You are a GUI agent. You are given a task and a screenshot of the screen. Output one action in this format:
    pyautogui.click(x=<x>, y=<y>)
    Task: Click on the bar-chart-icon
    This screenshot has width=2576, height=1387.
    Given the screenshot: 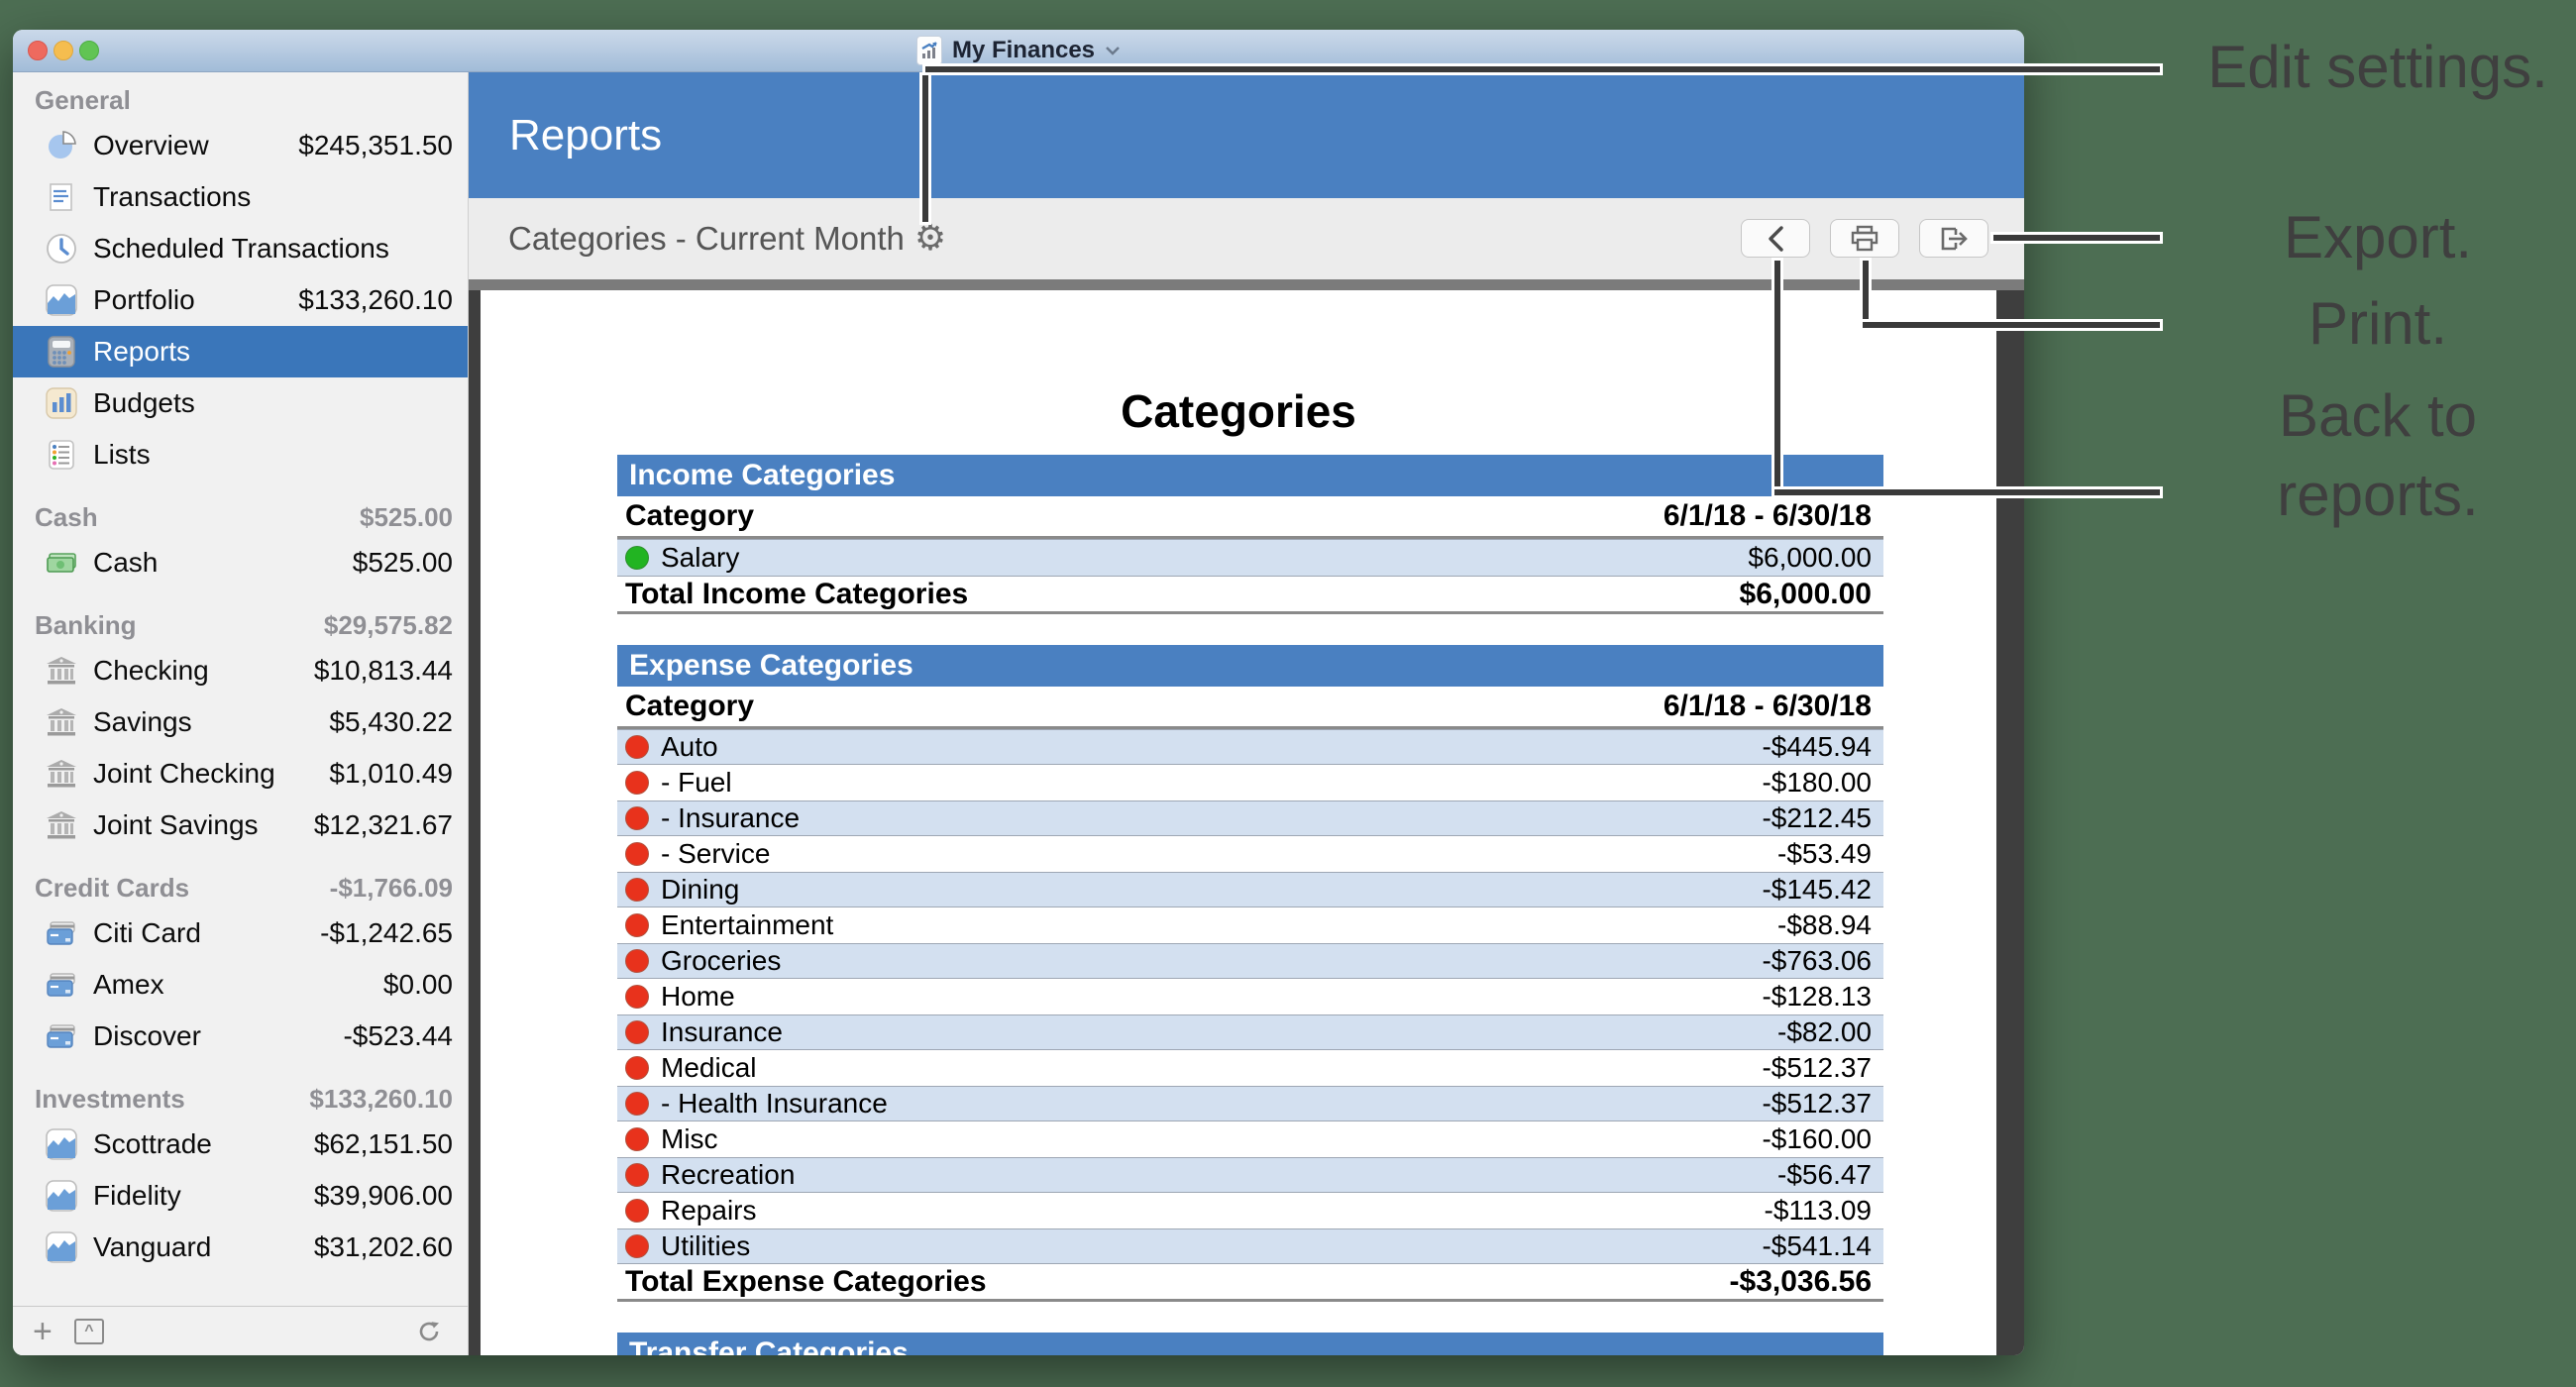 What is the action you would take?
    pyautogui.click(x=61, y=403)
    